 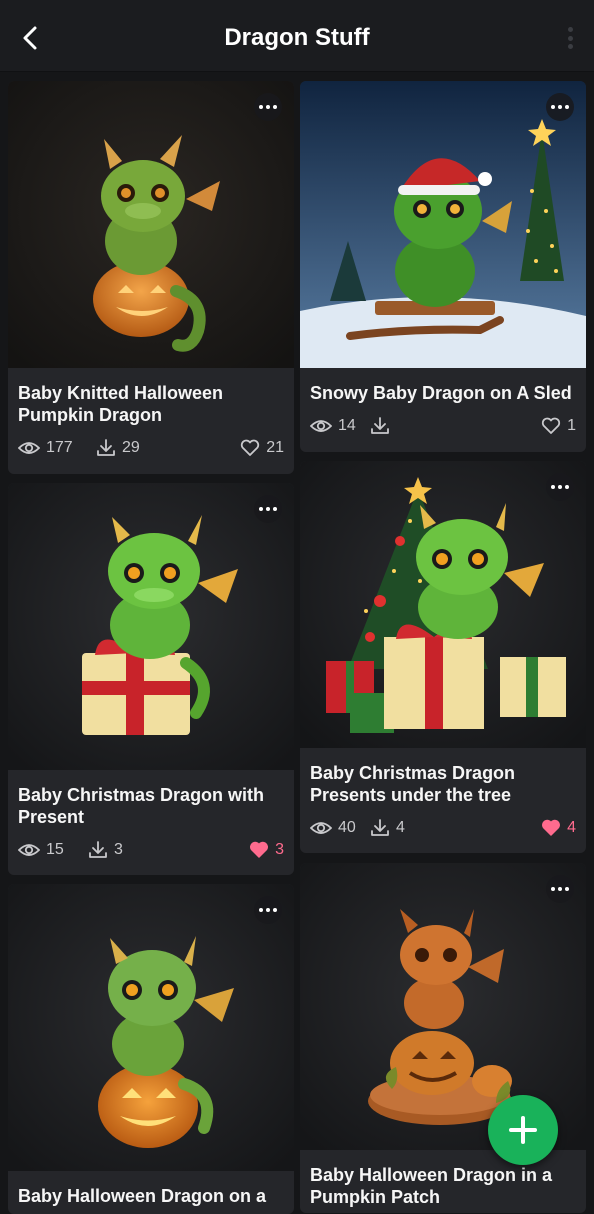 I want to click on card-title-line: Presents under the tree, so click(x=411, y=795).